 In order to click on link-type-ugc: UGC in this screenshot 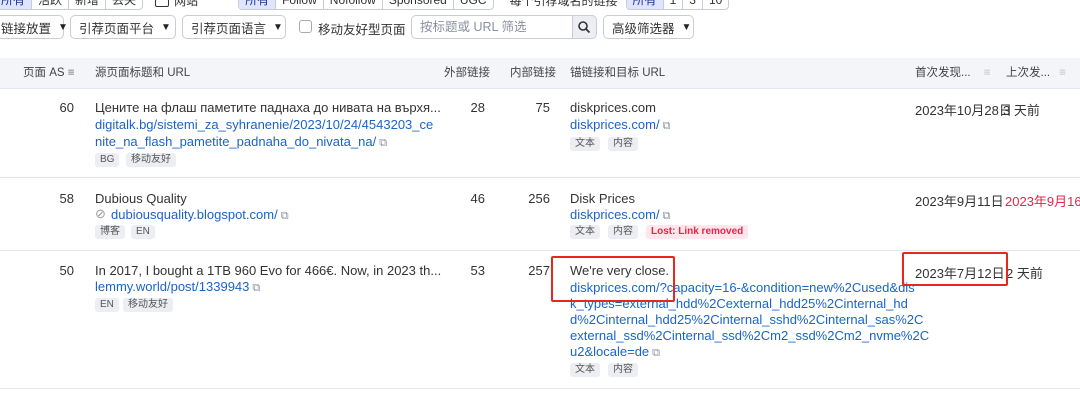, I will do `click(473, 4)`.